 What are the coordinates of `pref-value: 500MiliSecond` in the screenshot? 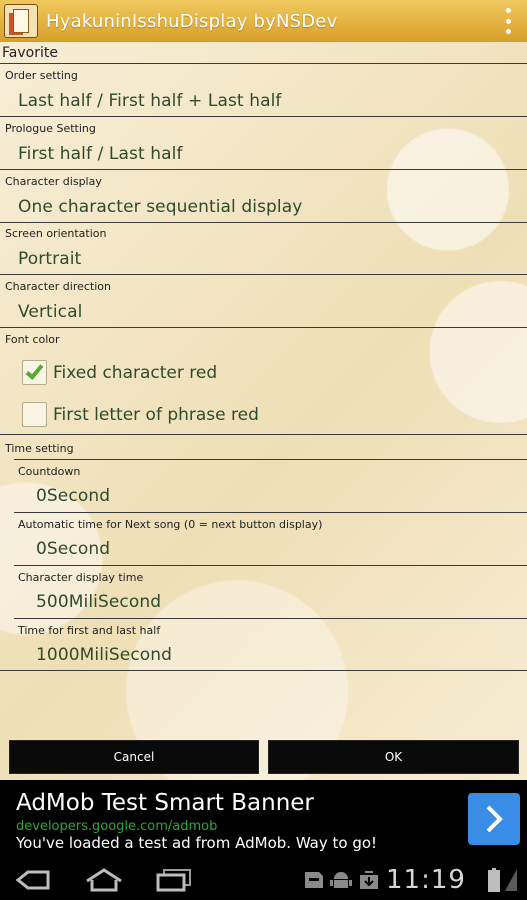 It's located at (99, 602).